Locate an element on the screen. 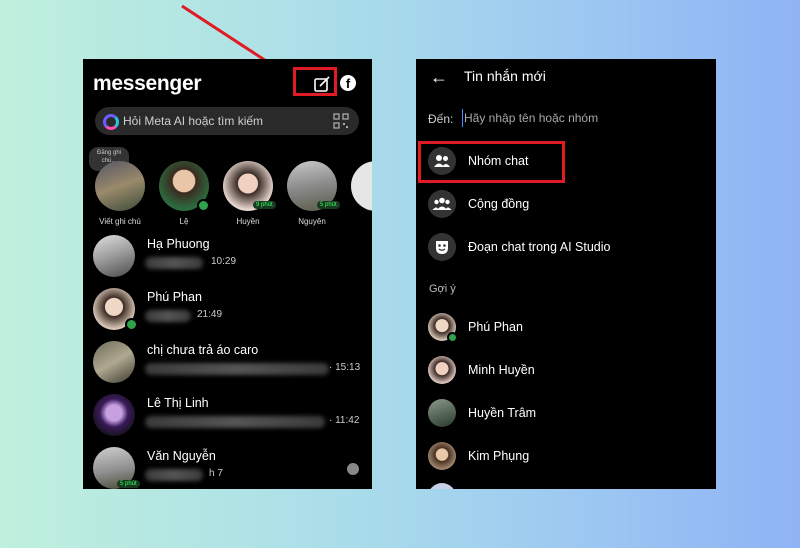 The width and height of the screenshot is (800, 548). qr-code-icon is located at coordinates (341, 121).